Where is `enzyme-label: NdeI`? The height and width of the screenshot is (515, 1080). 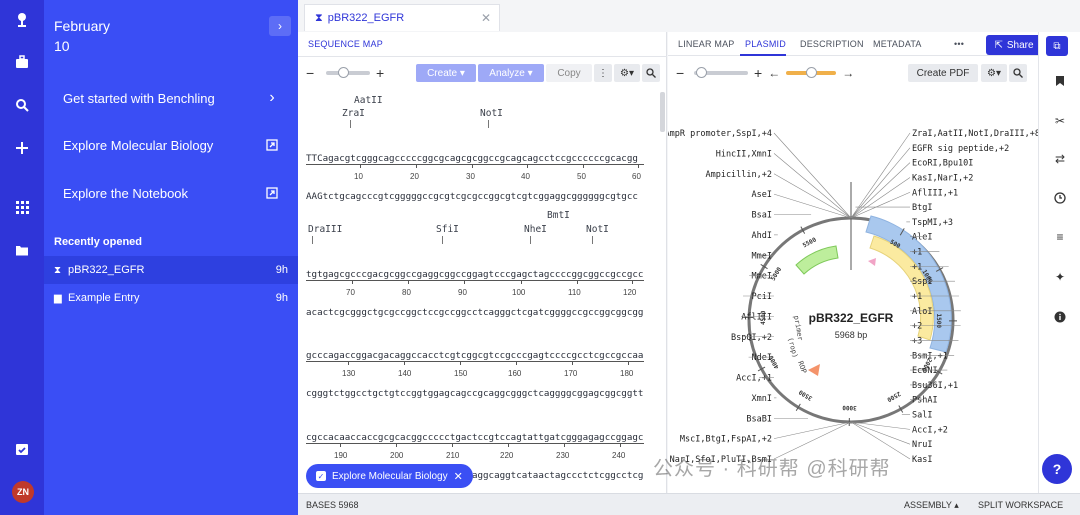 enzyme-label: NdeI is located at coordinates (762, 358).